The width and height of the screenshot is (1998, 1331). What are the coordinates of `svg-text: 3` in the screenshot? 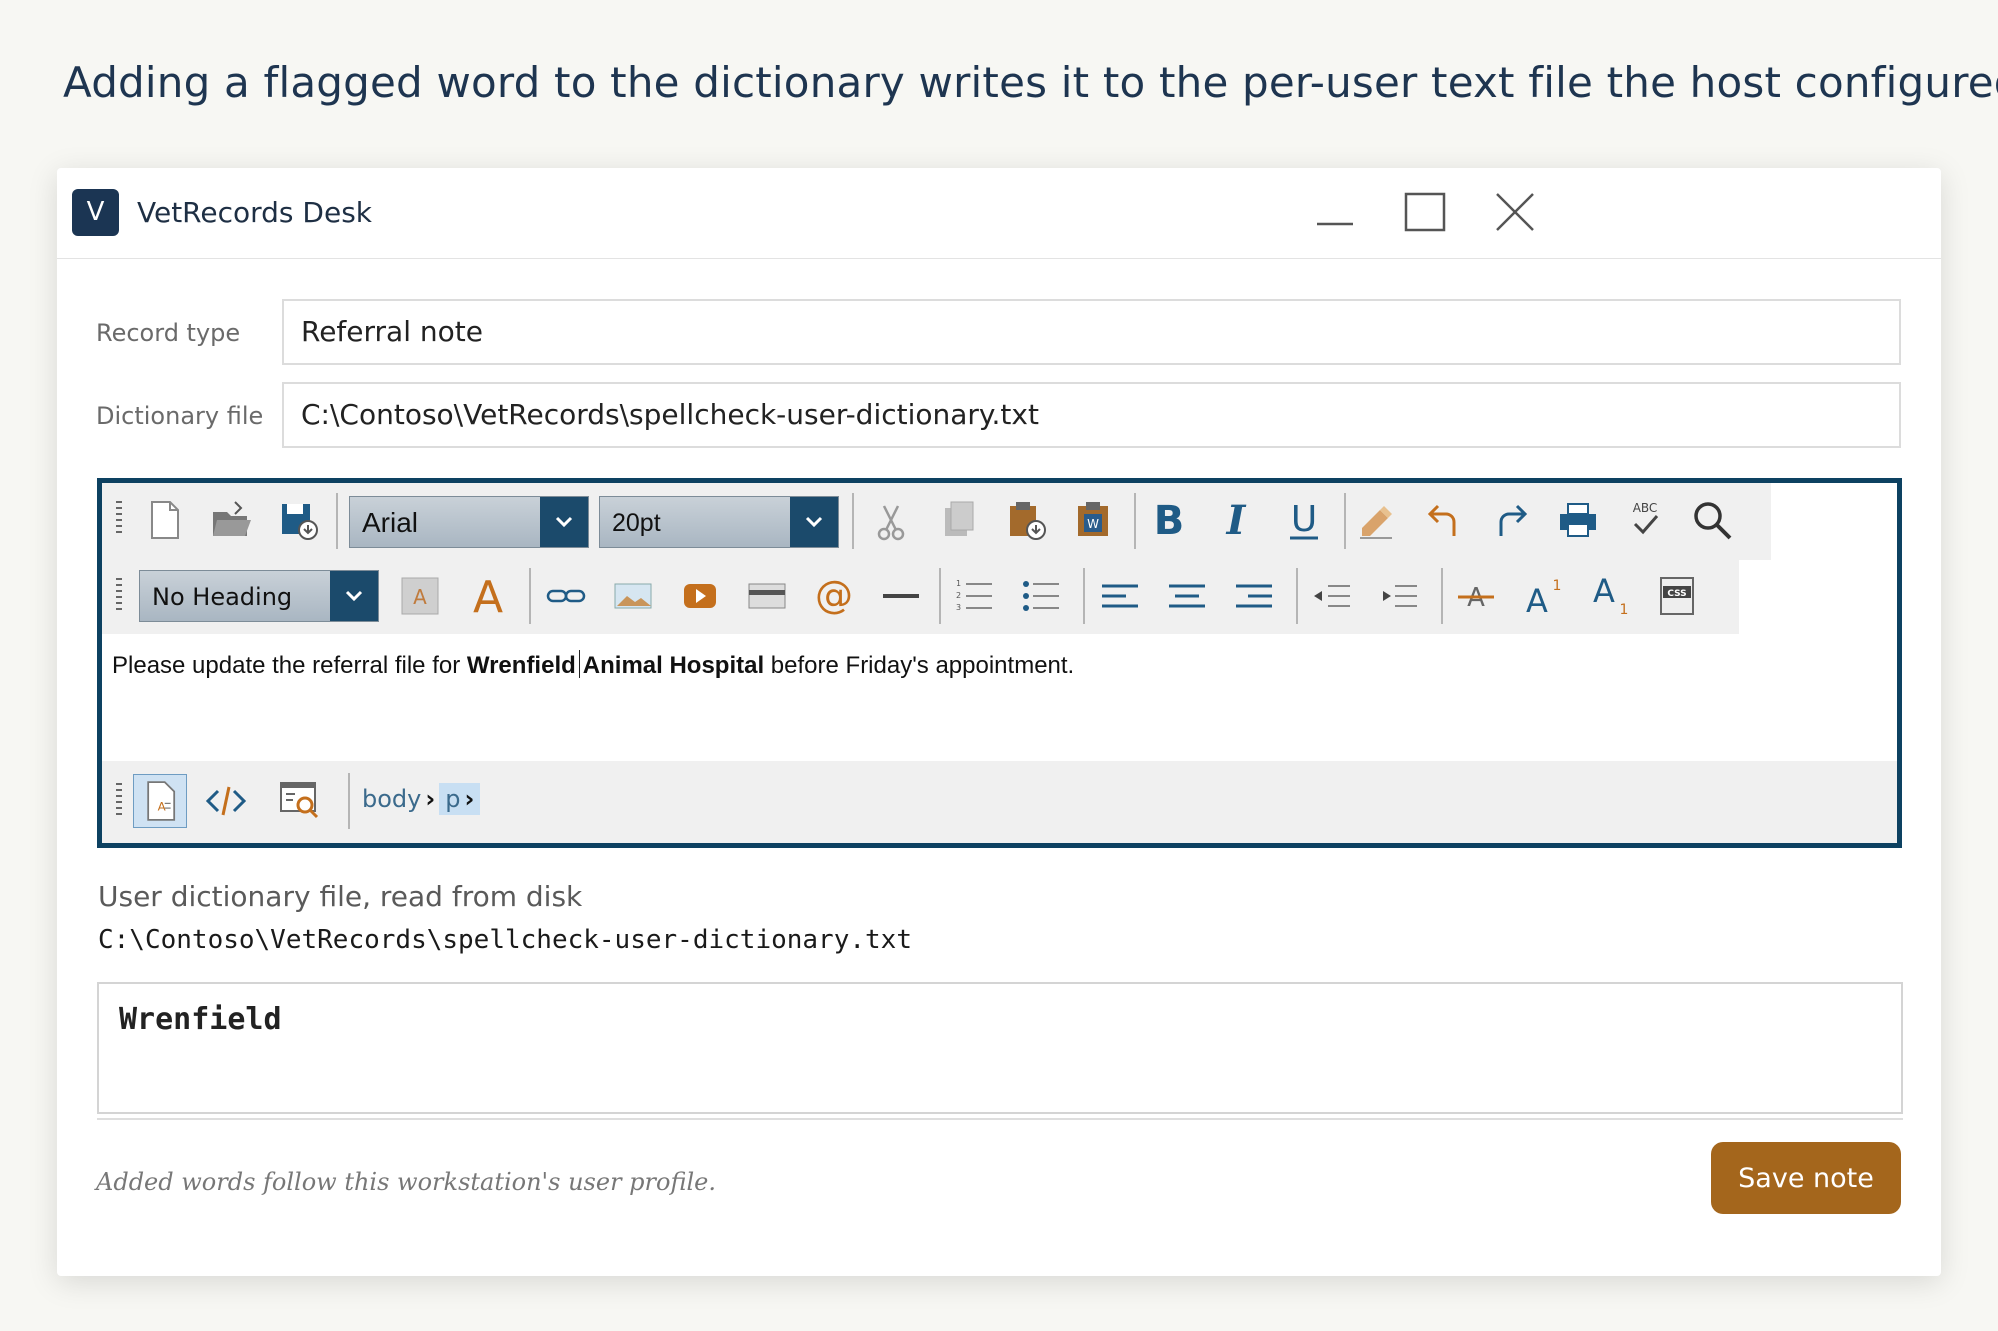 It's located at (958, 607).